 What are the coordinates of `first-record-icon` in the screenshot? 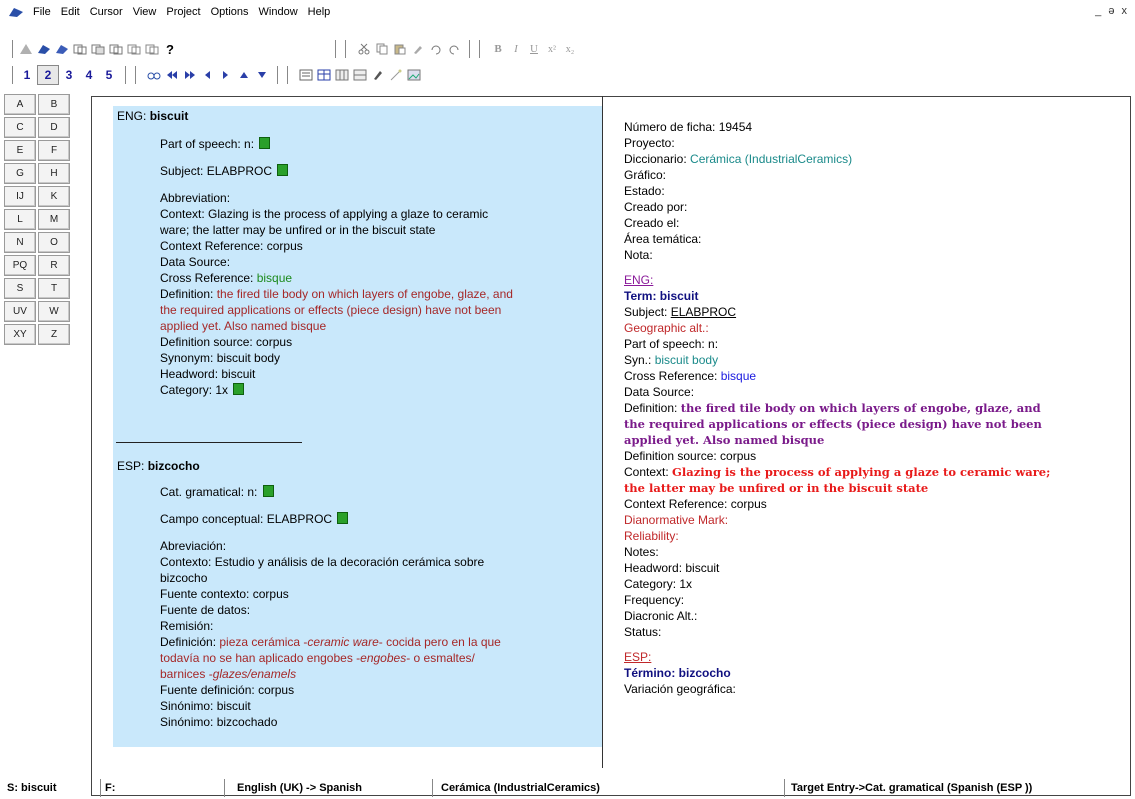 It's located at (172, 75).